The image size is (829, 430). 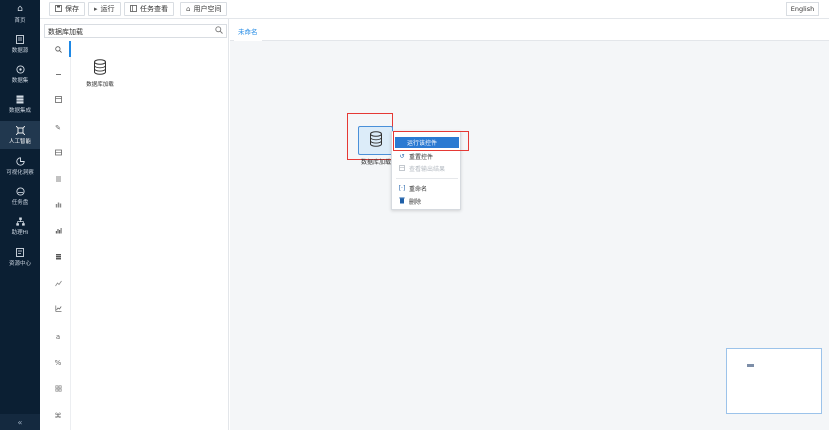 I want to click on nav-item-label: 首页, so click(x=20, y=21).